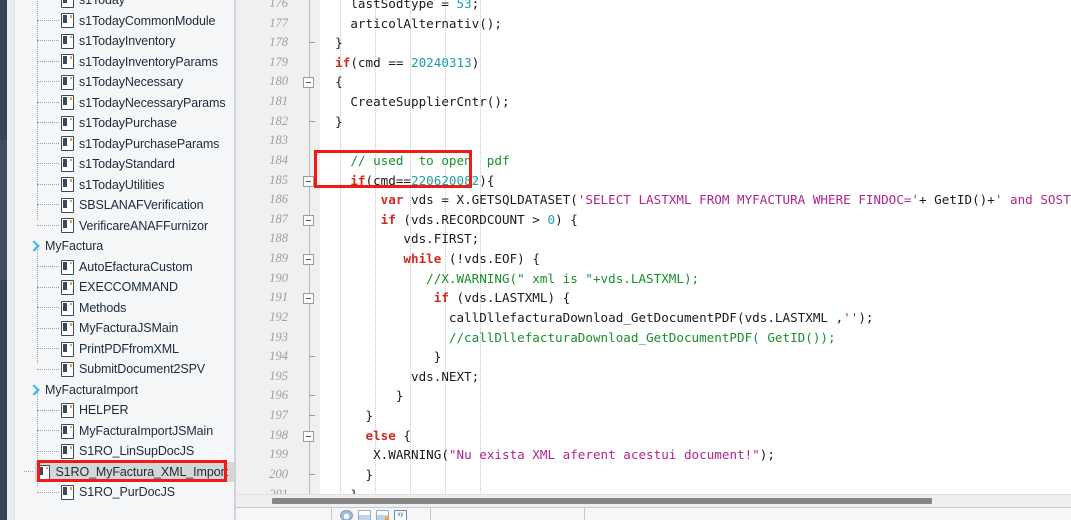 The height and width of the screenshot is (520, 1071). I want to click on tree-item-script: s1TodayNecessary, so click(124, 82).